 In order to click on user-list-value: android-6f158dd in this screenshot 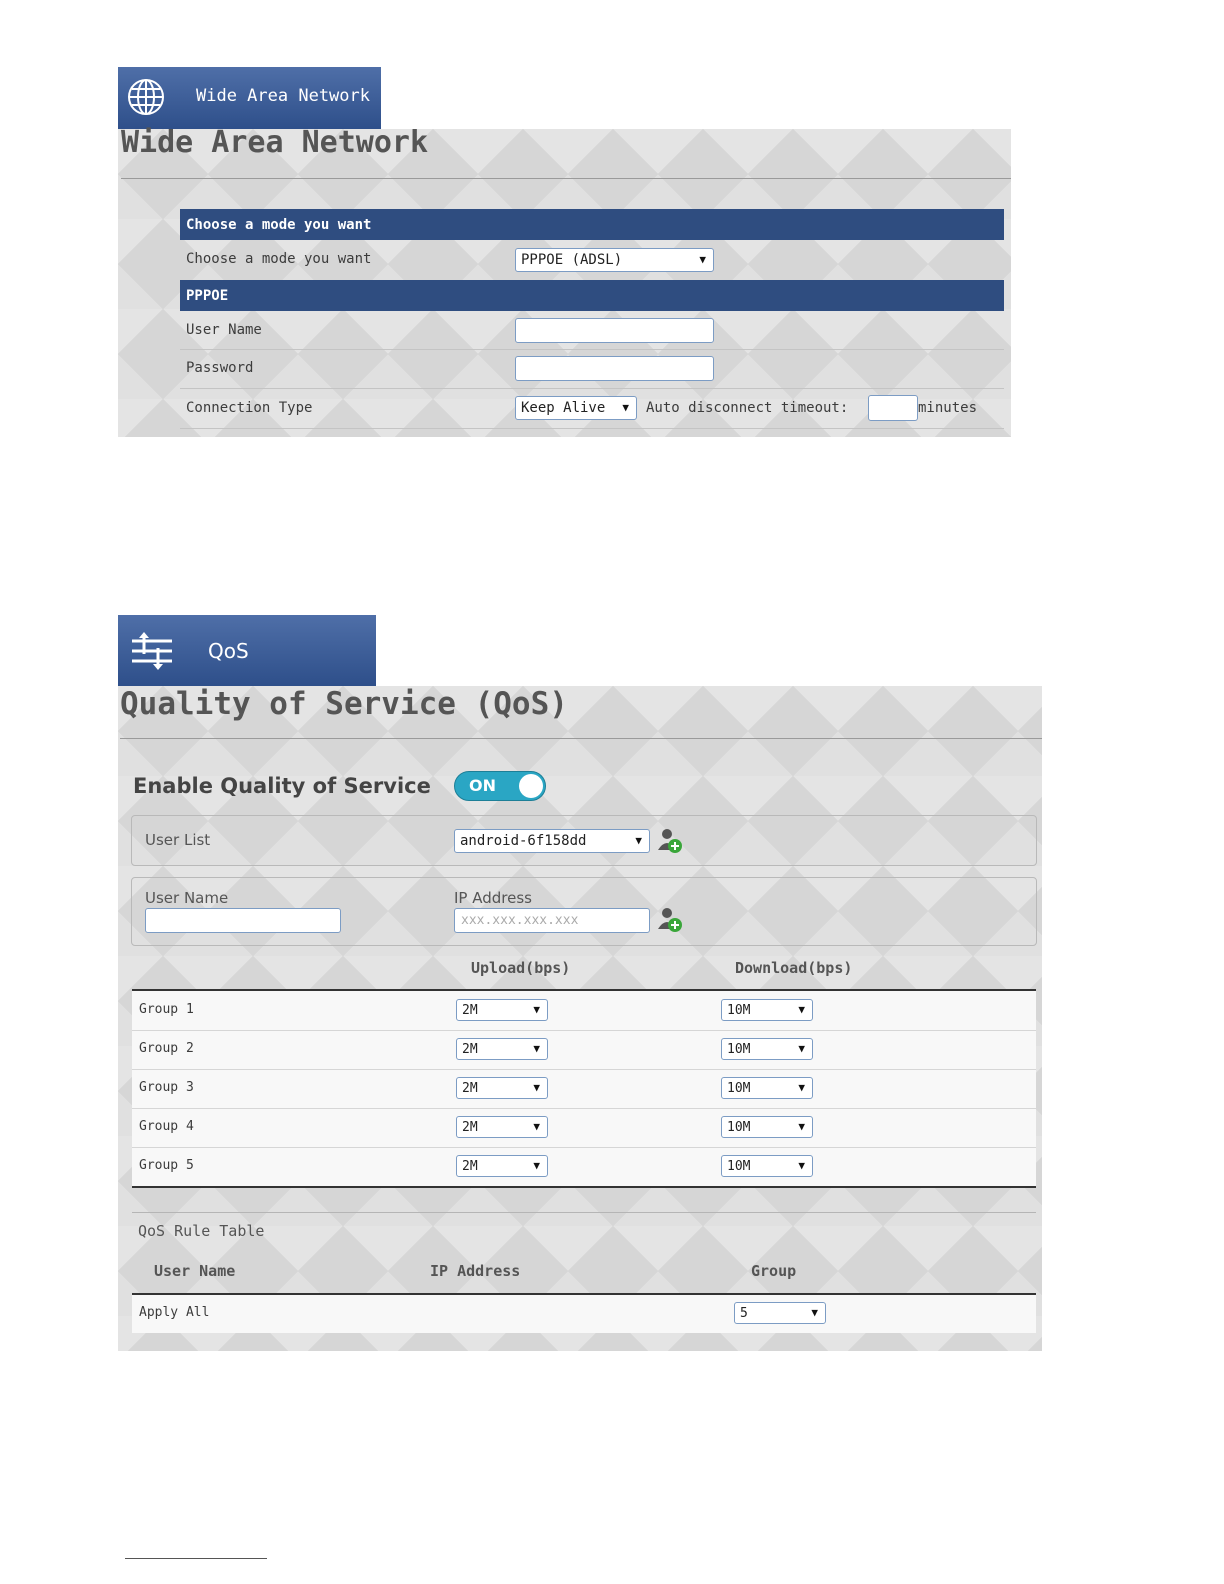, I will do `click(523, 841)`.